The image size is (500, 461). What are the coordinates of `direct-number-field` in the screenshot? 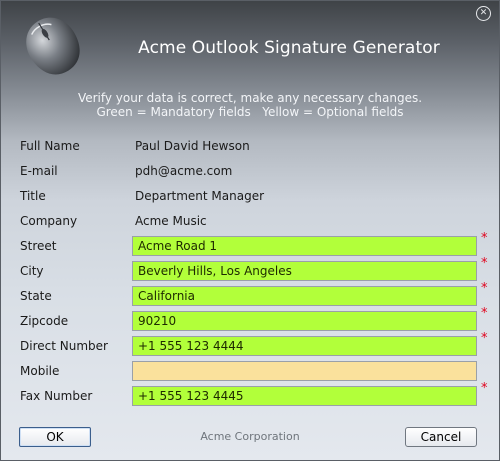 It's located at (304, 346).